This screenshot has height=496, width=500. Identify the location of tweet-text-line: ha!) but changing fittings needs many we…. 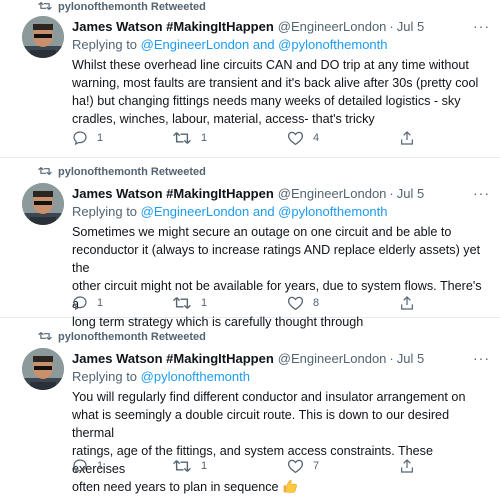
(266, 101).